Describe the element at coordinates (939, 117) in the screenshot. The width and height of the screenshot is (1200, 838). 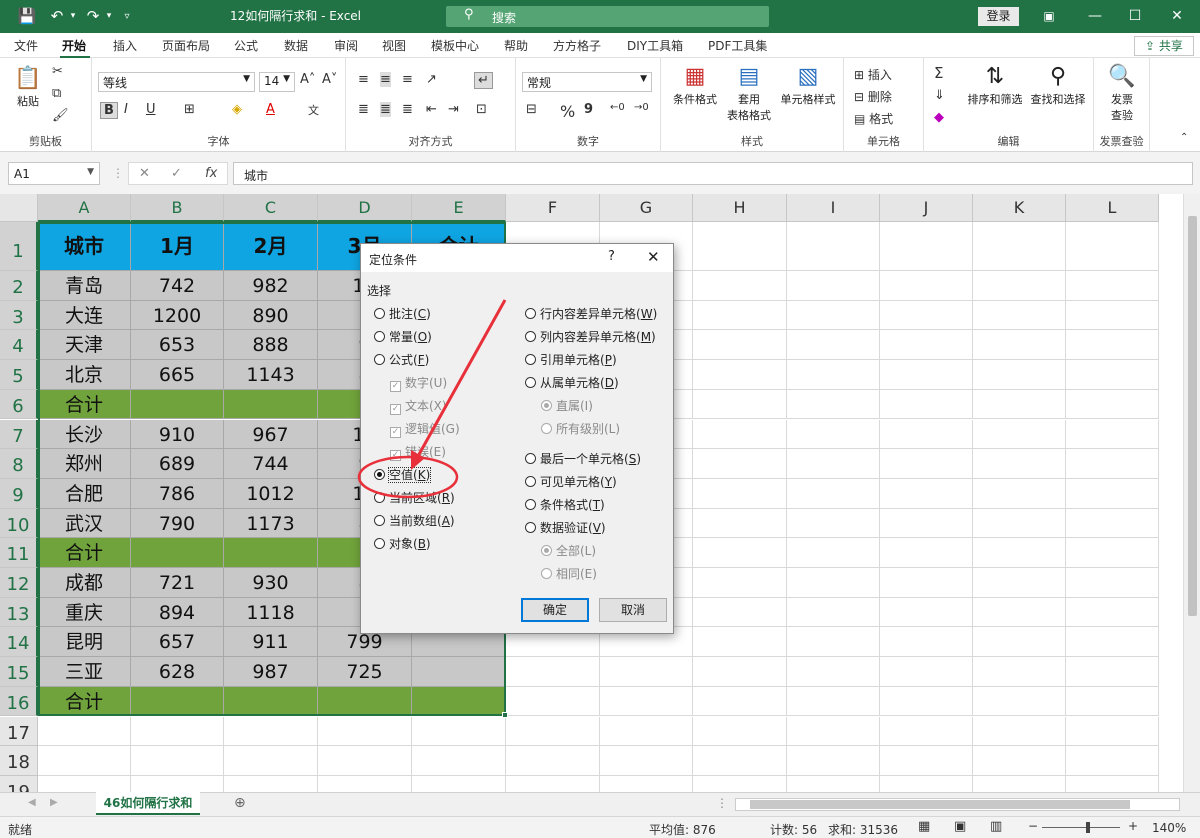
I see `clear-icon: ◆` at that location.